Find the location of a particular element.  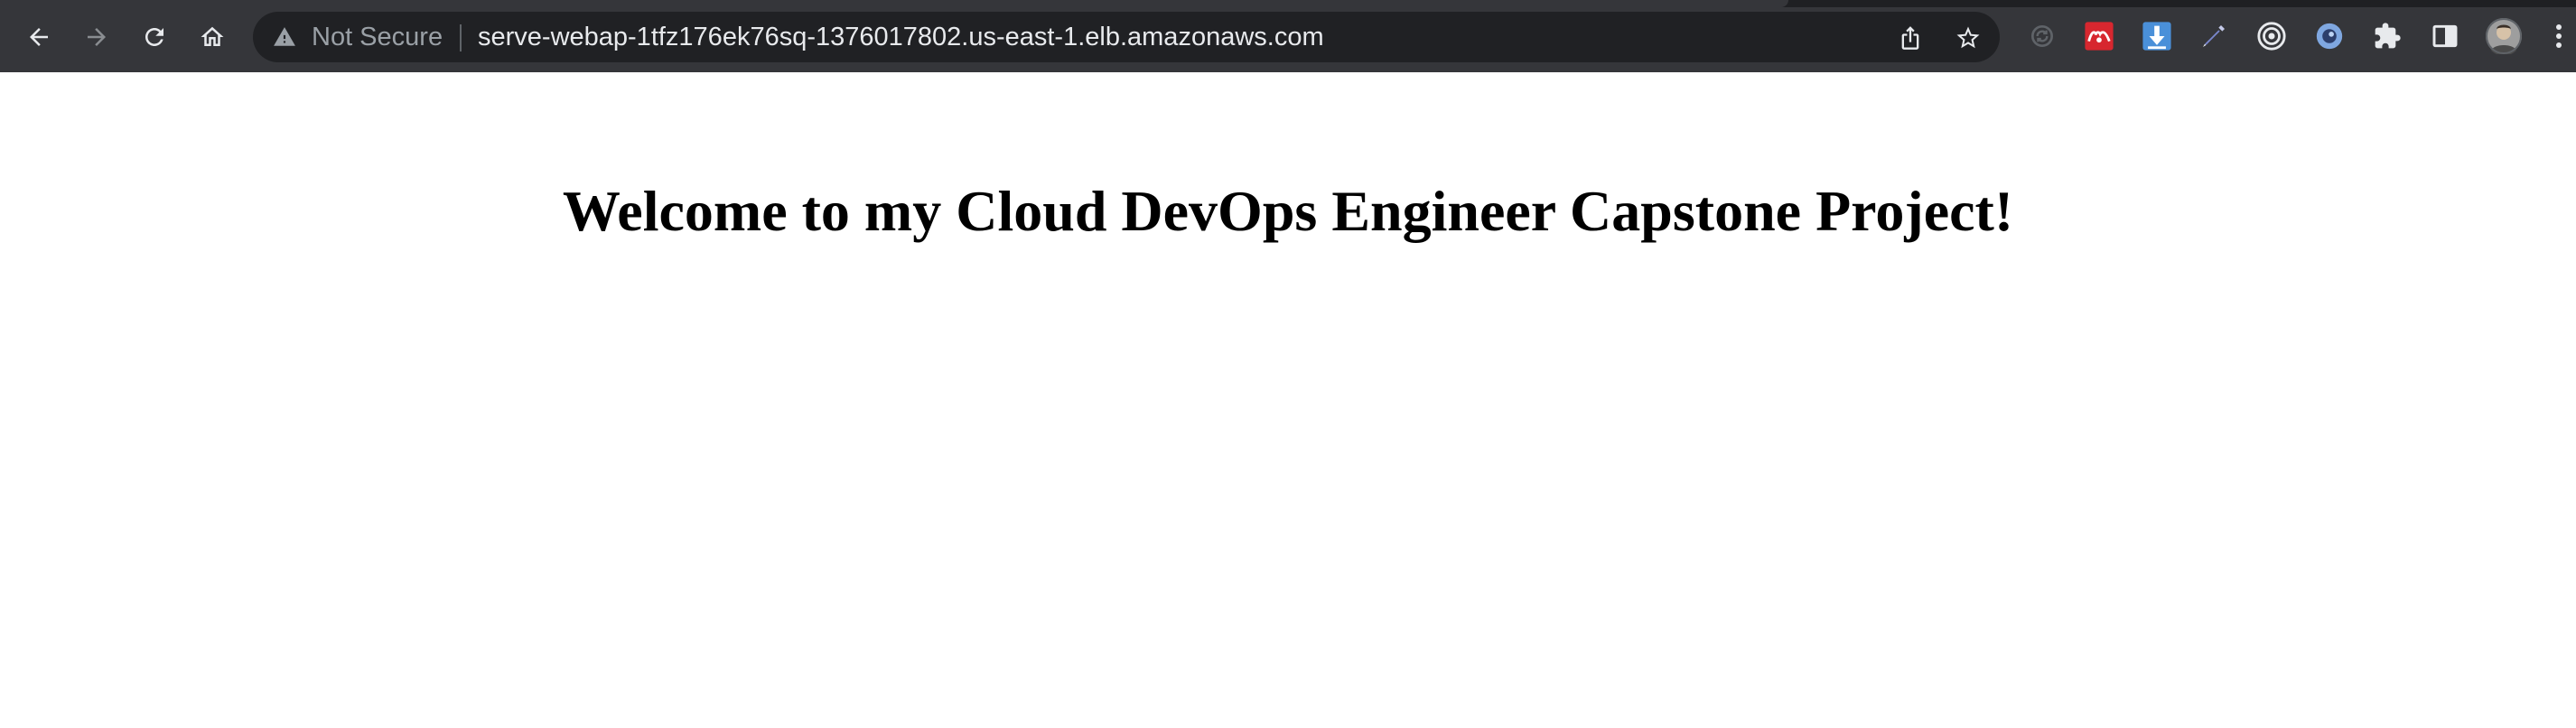

mendeley-extension-icon is located at coordinates (2100, 36).